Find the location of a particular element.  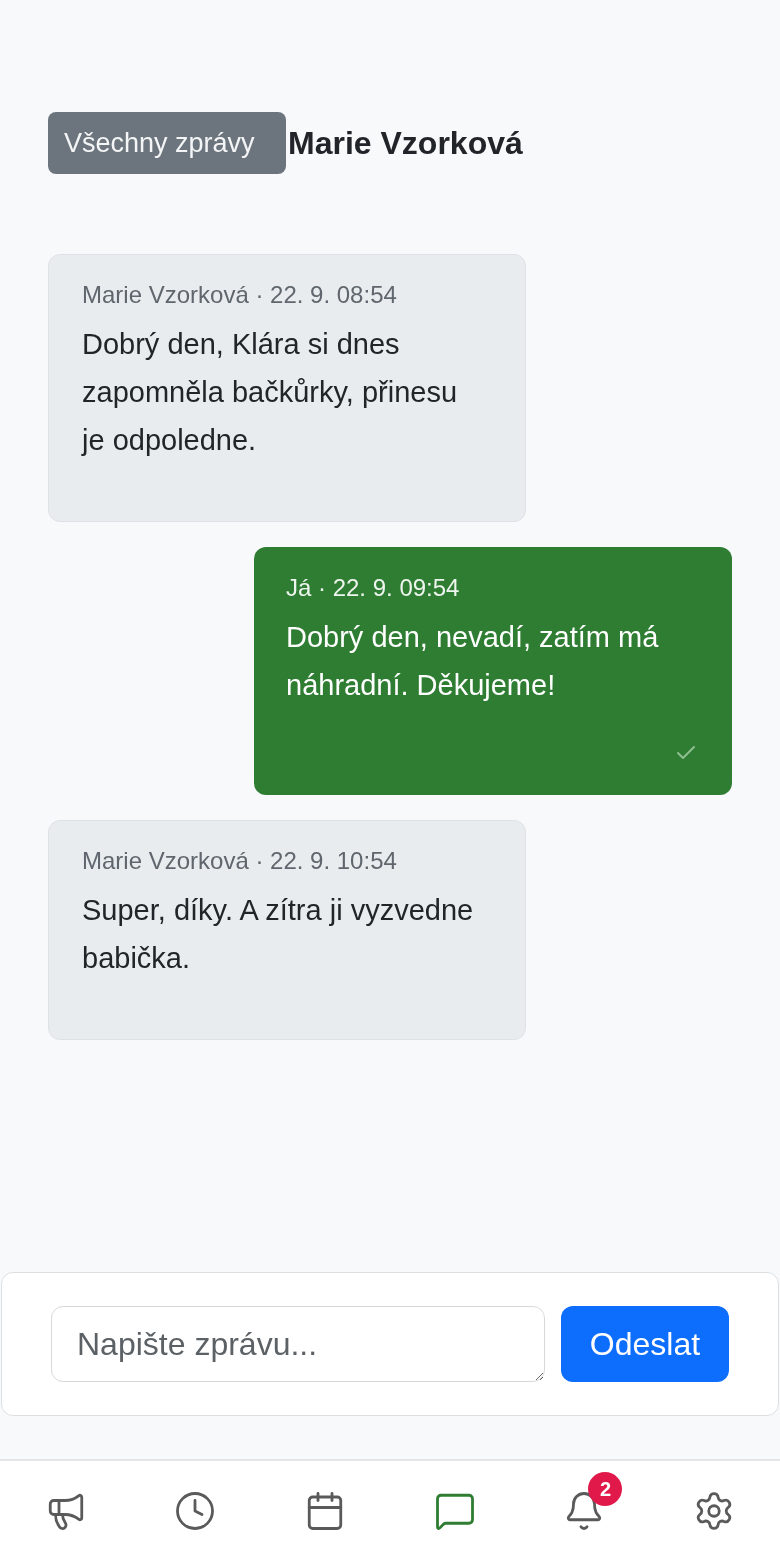

back-button: Všechny zprávy is located at coordinates (167, 143).